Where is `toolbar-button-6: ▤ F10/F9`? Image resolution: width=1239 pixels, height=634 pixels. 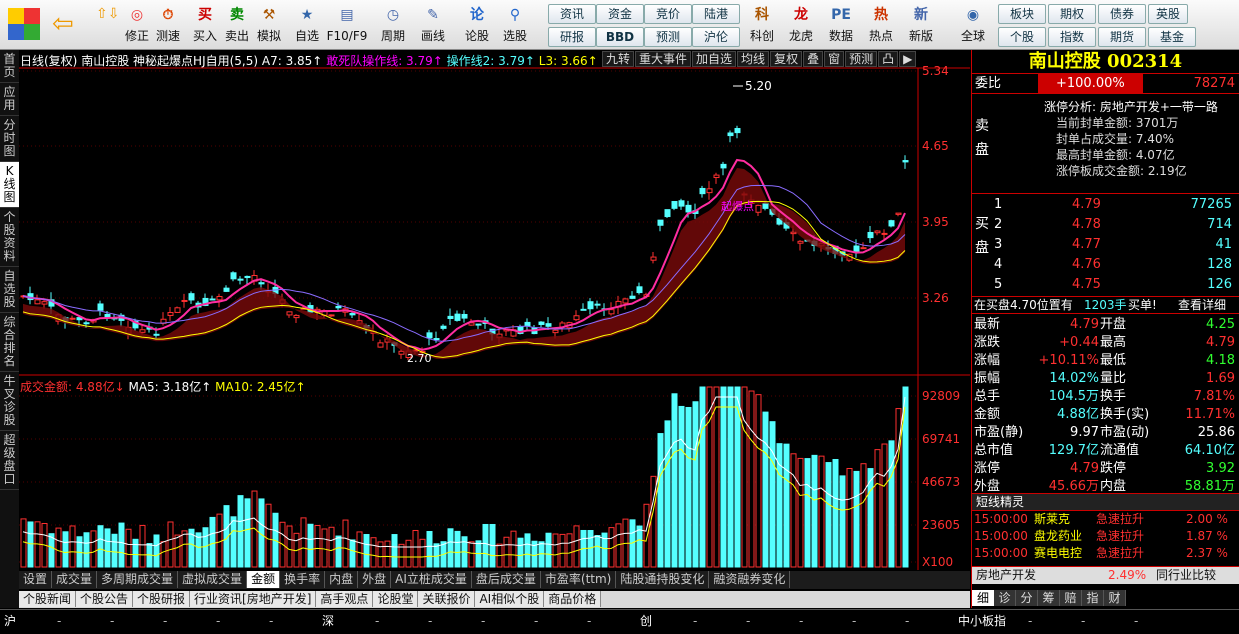
toolbar-button-6: ▤ F10/F9 is located at coordinates (347, 25).